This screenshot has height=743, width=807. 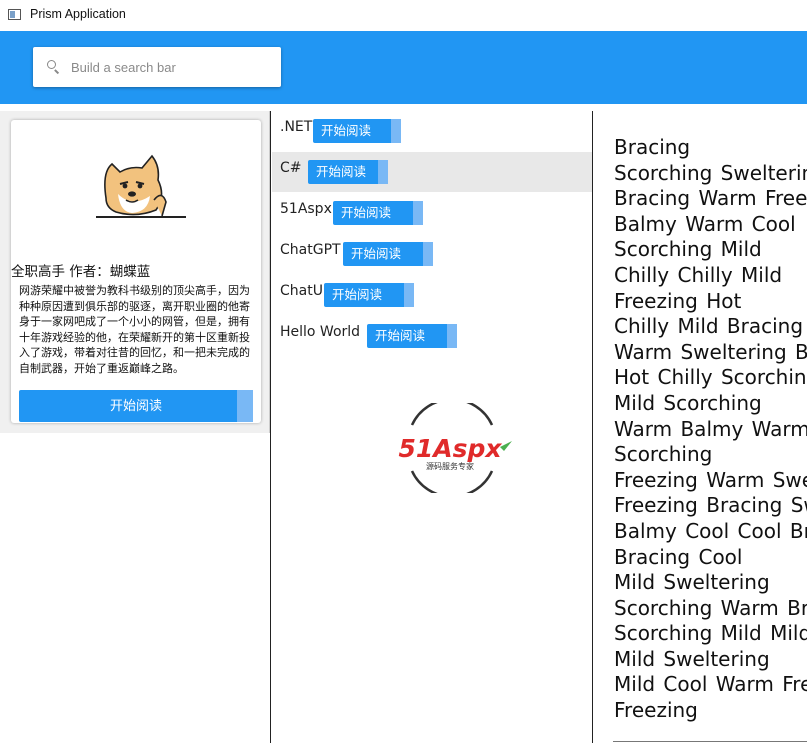 I want to click on word-line: Freezing, so click(x=656, y=710).